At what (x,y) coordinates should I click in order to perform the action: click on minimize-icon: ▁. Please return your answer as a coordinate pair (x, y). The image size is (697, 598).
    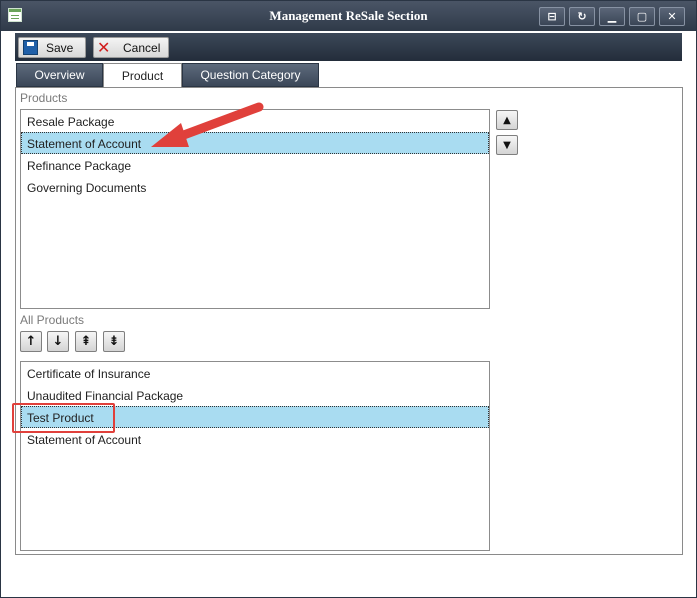
    Looking at the image, I should click on (612, 16).